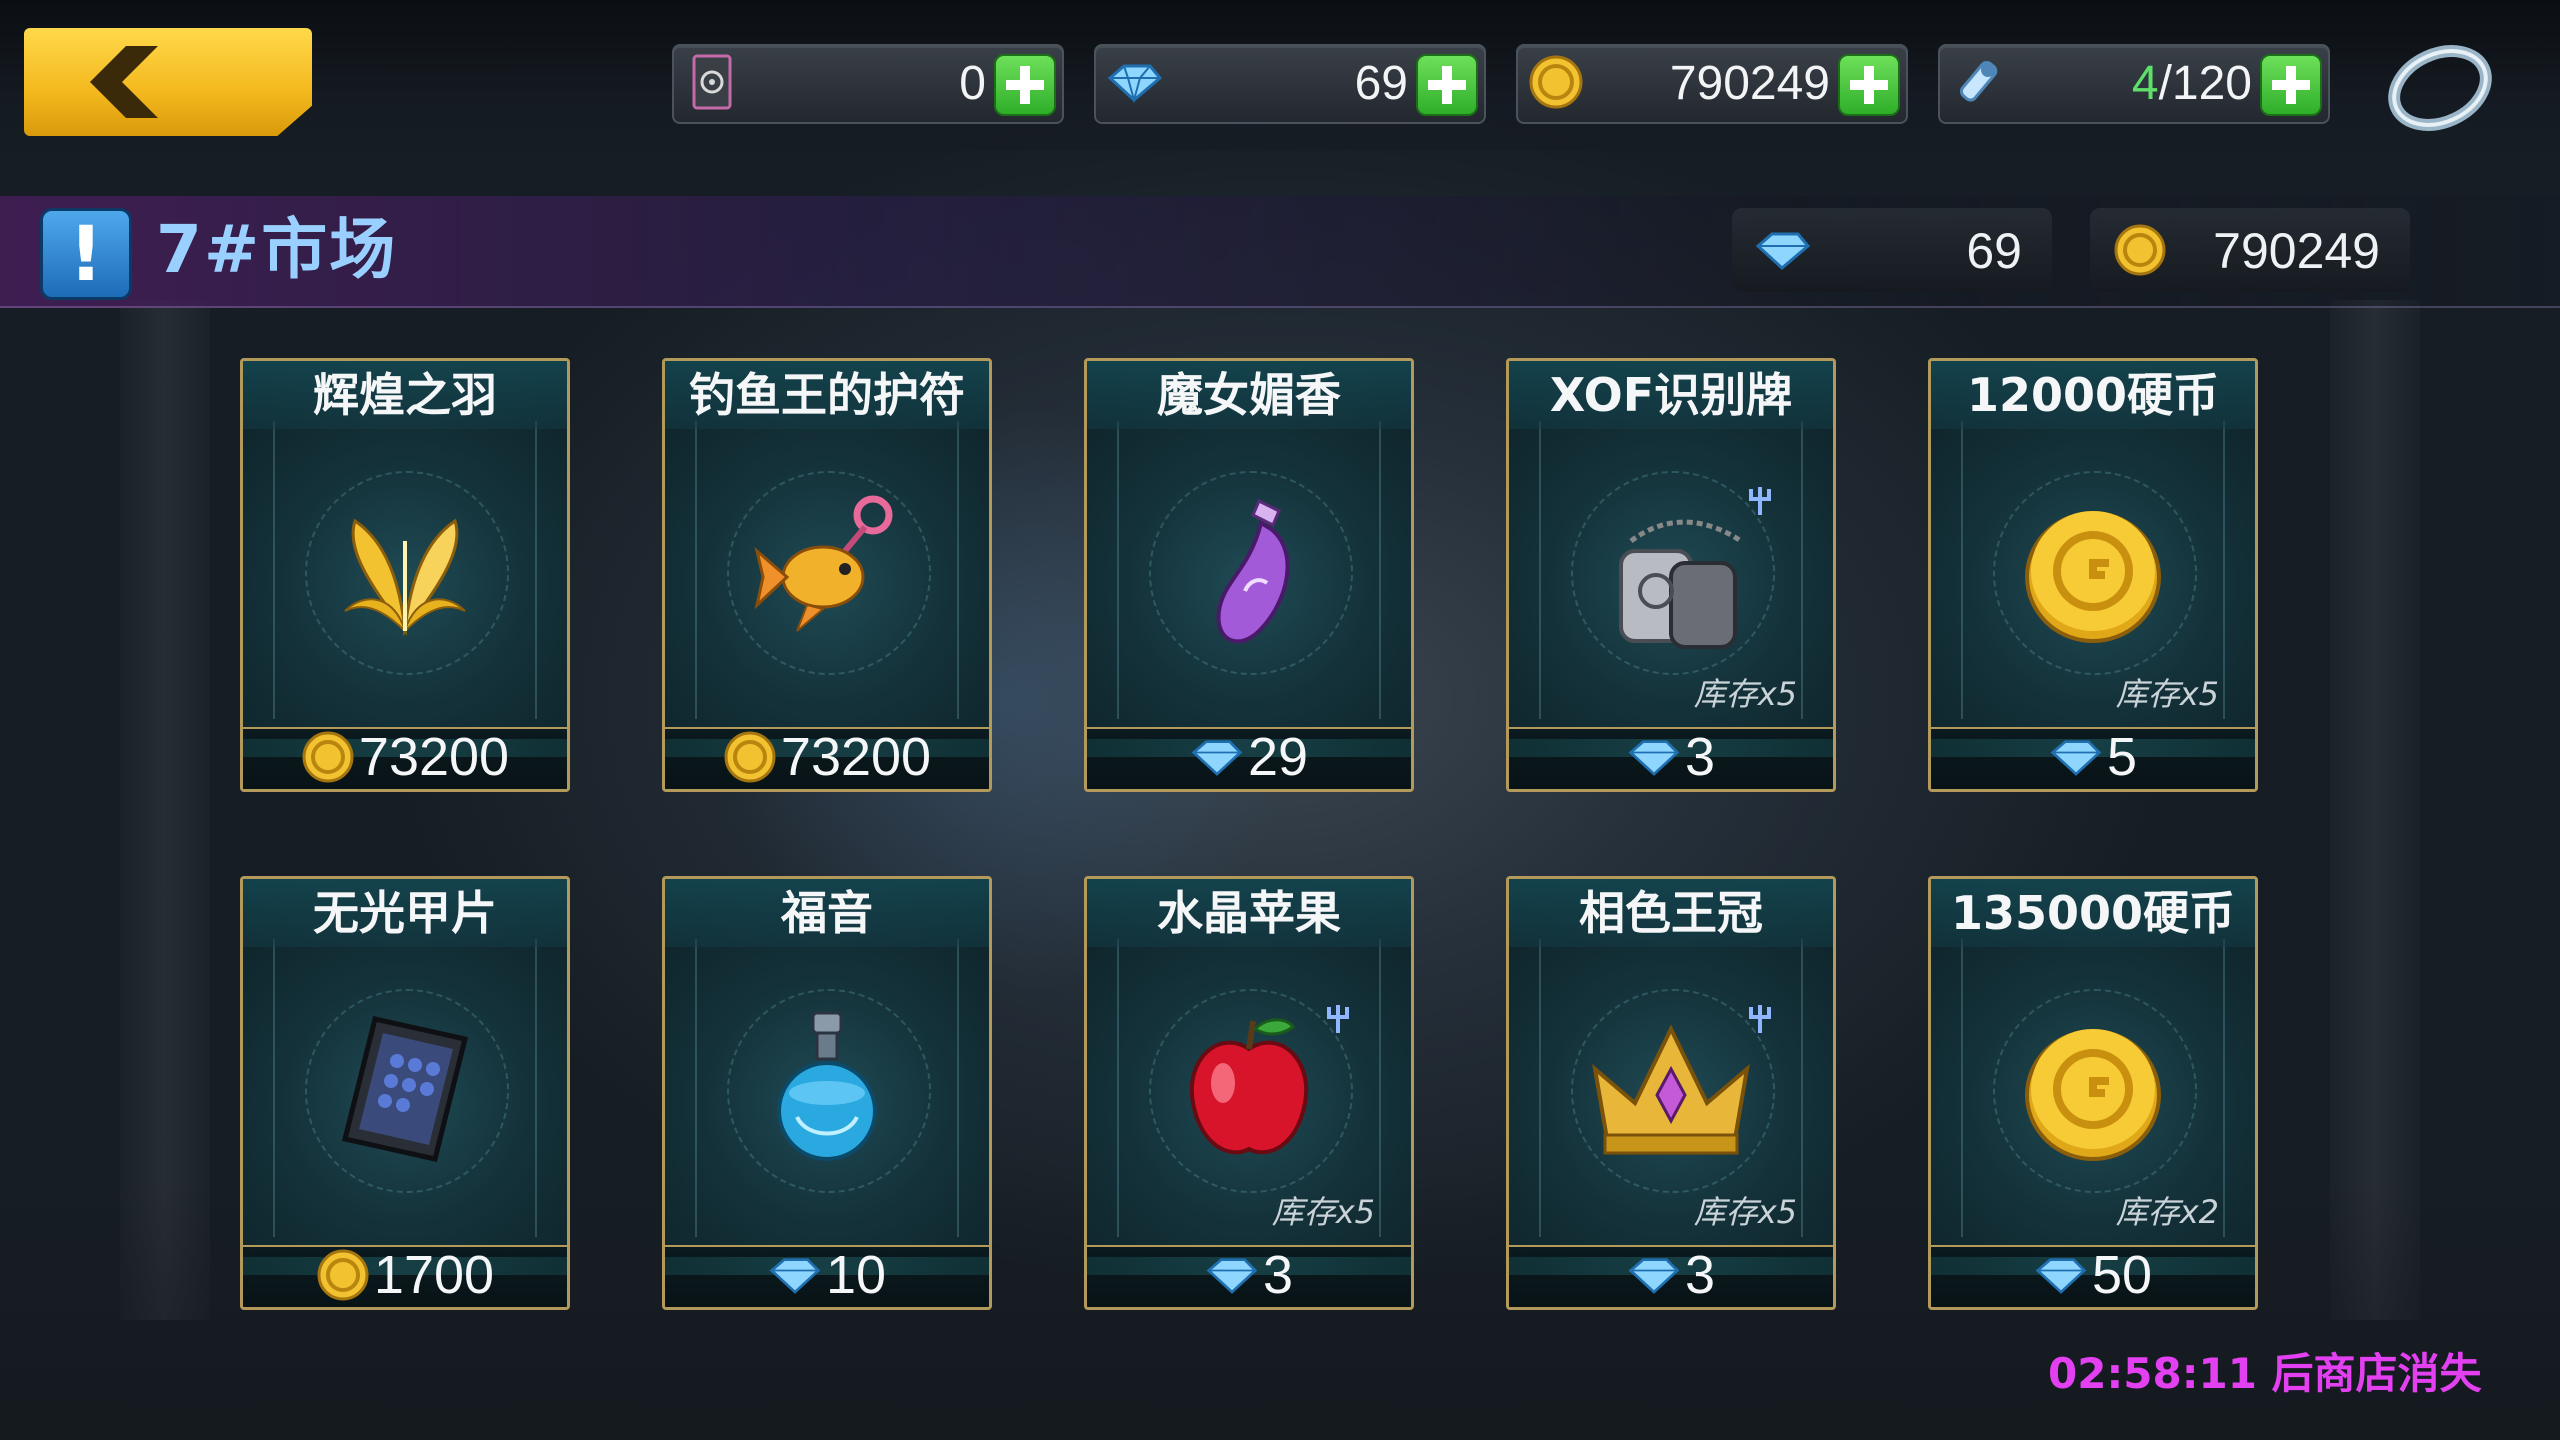 The image size is (2560, 1440). I want to click on back-button, so click(168, 82).